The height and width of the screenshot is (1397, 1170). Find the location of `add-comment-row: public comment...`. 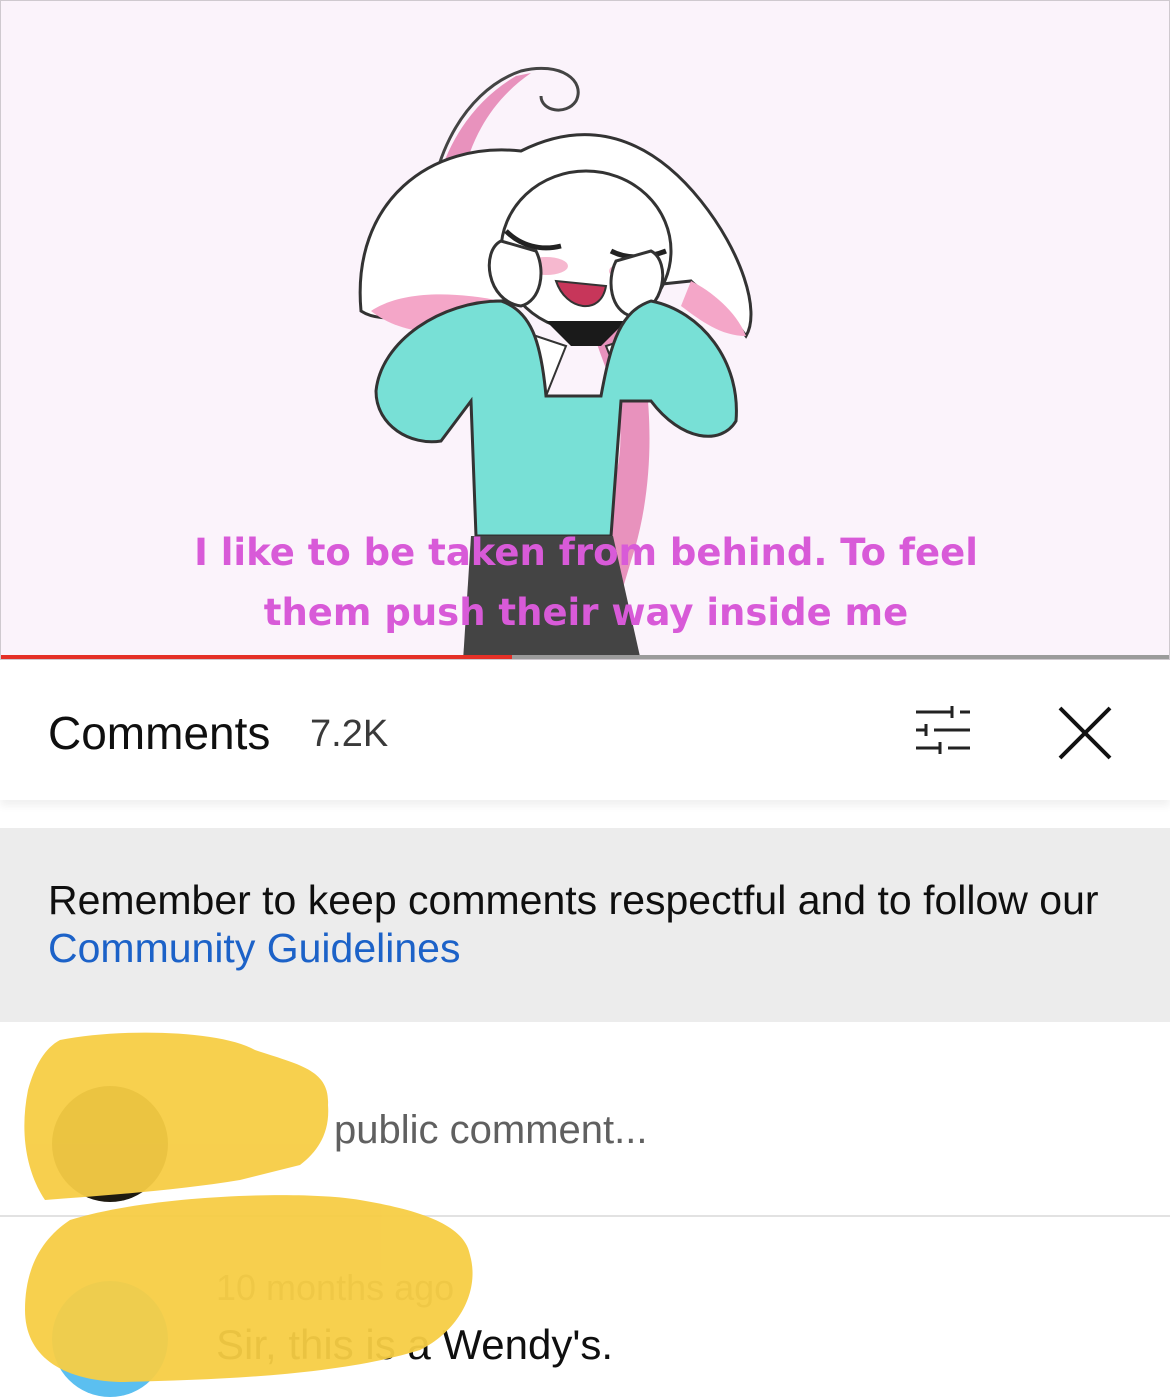

add-comment-row: public comment... is located at coordinates (585, 1119).